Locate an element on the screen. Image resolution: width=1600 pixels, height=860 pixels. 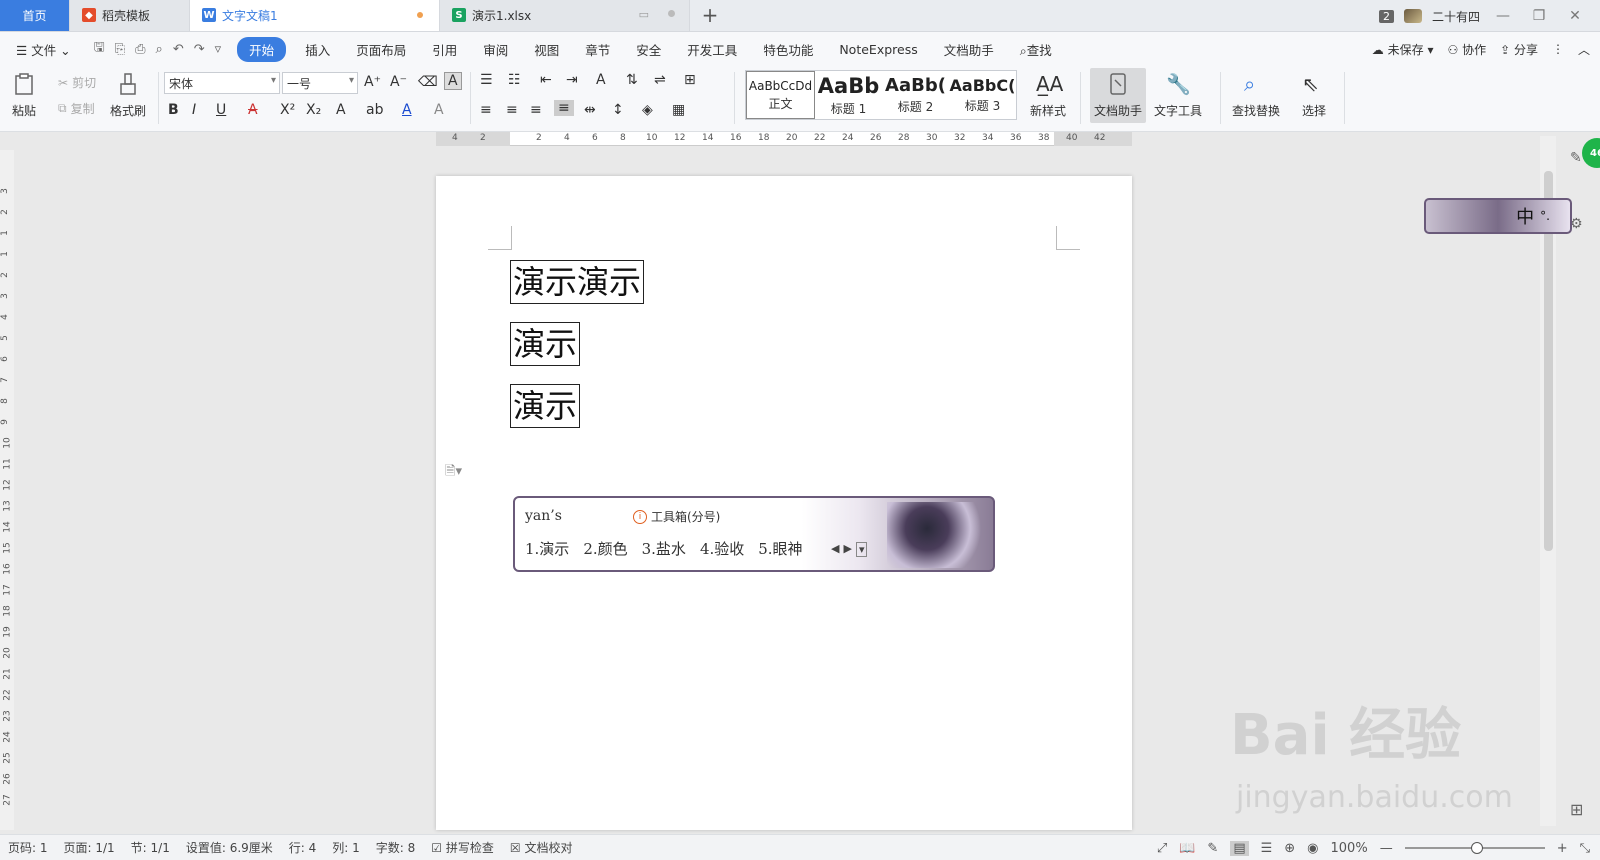
ime-mode: 中 is located at coordinates (1525, 216).